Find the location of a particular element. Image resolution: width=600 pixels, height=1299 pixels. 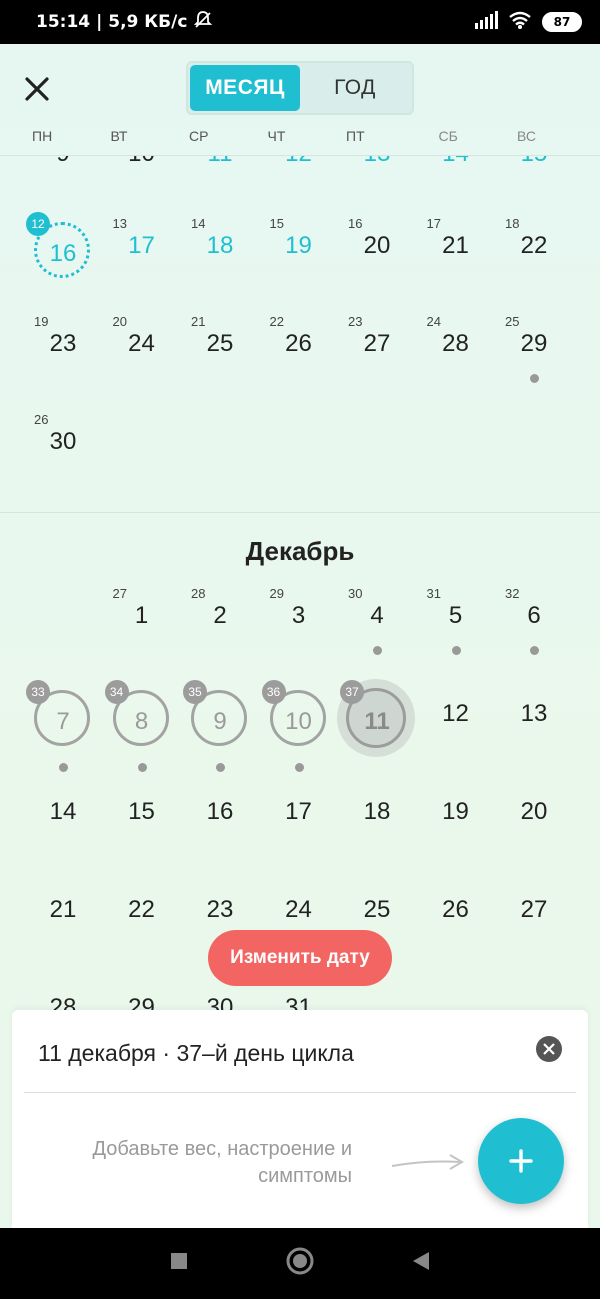

day-cell: 16 is located at coordinates (220, 821).